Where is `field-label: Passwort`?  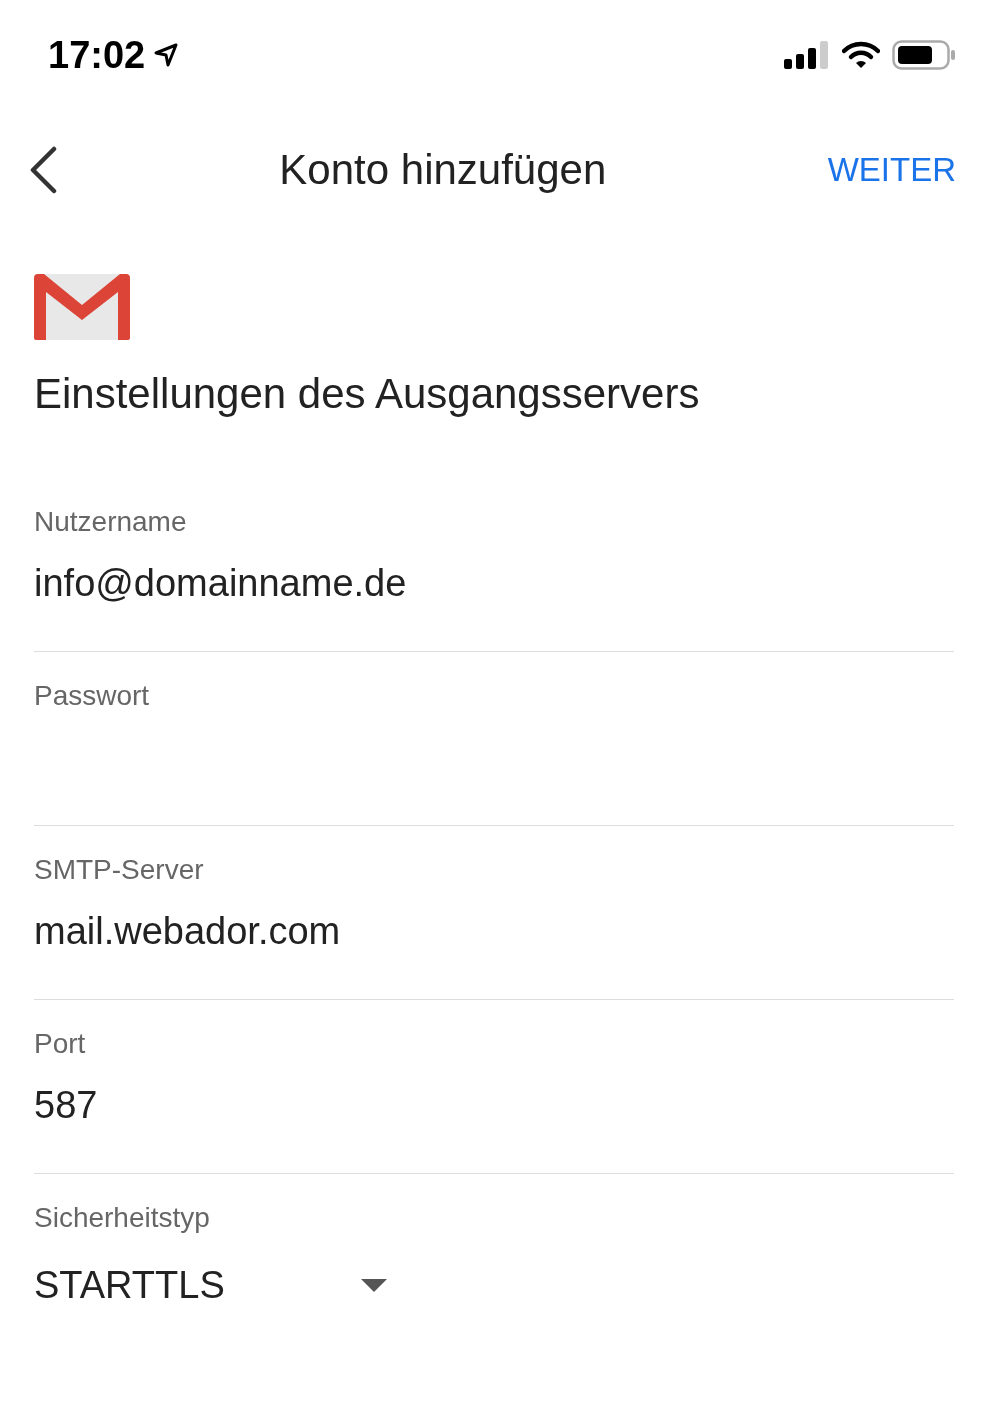 field-label: Passwort is located at coordinates (92, 696).